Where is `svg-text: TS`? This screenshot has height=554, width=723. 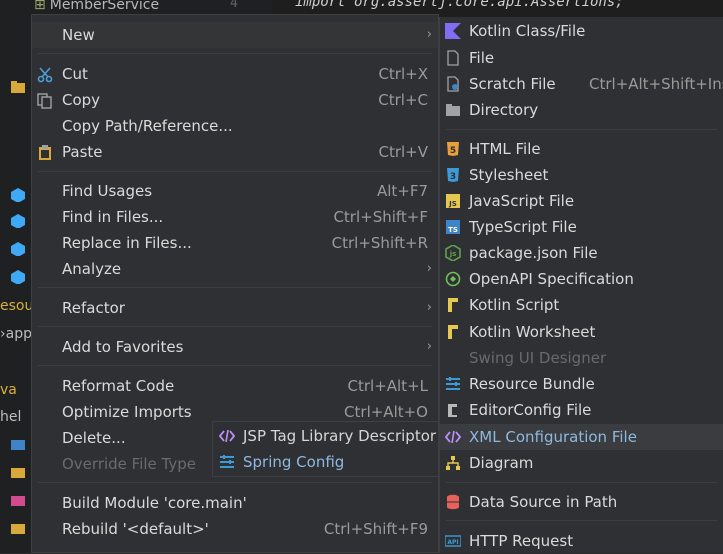 svg-text: TS is located at coordinates (453, 230).